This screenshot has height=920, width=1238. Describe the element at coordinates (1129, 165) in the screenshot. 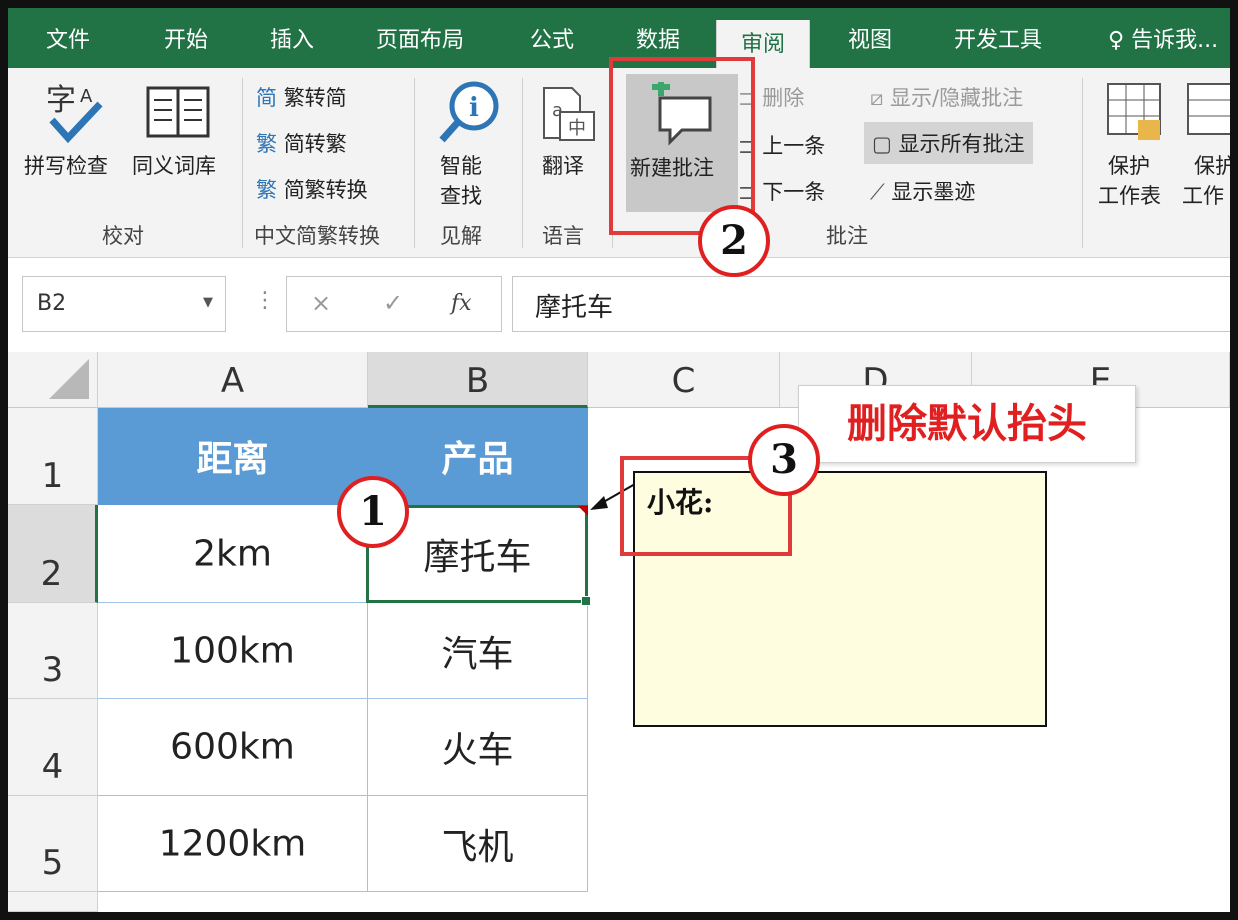

I see `protect-sheet-label-1: 保护` at that location.